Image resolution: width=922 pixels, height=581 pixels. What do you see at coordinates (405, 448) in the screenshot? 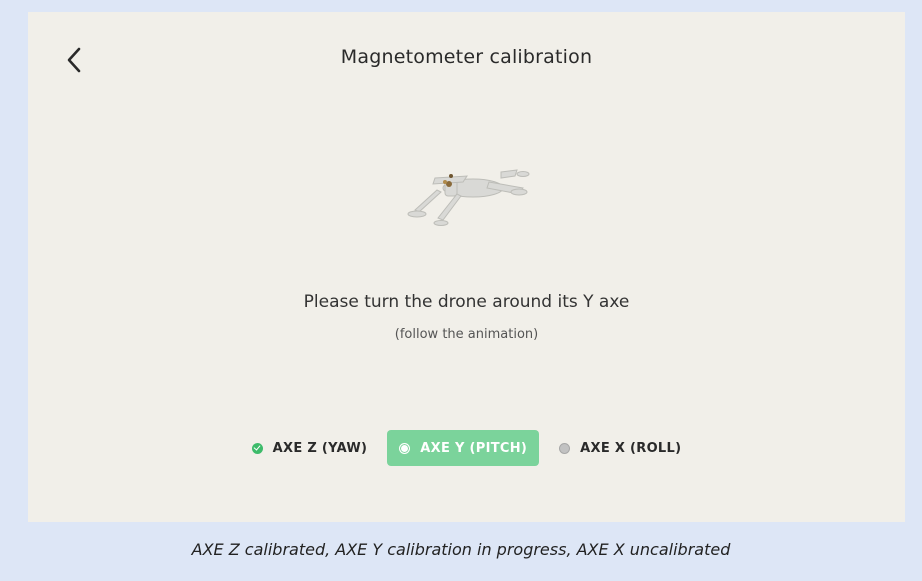
I see `circle-outline-icon` at bounding box center [405, 448].